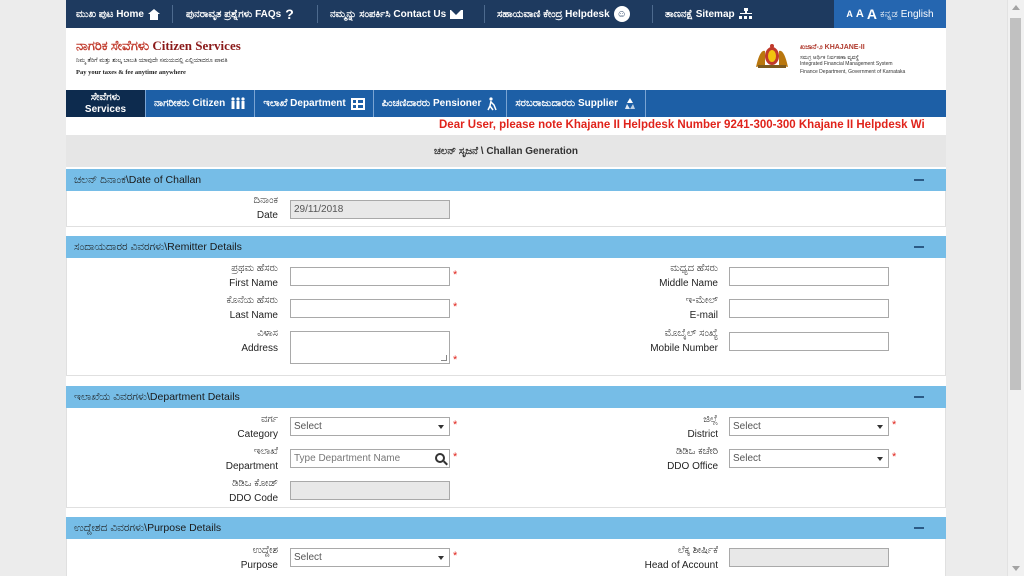  Describe the element at coordinates (553, 14) in the screenshot. I see `helpdesk-link-label: ಸಹಾಯವಾಣಿ ಕೇಂದ್ರ Helpdesk` at that location.